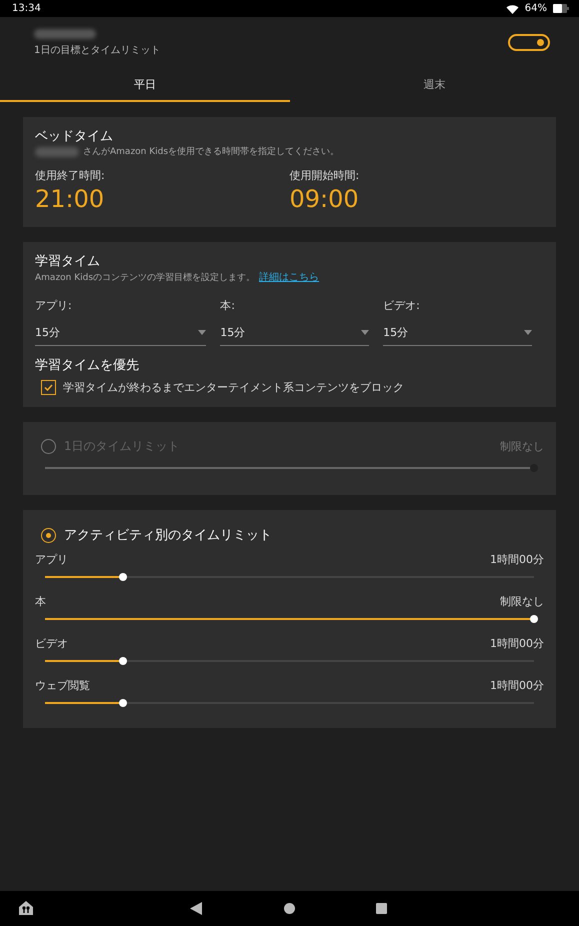 The image size is (579, 926). Describe the element at coordinates (68, 261) in the screenshot. I see `section-title: 学習タイム` at that location.